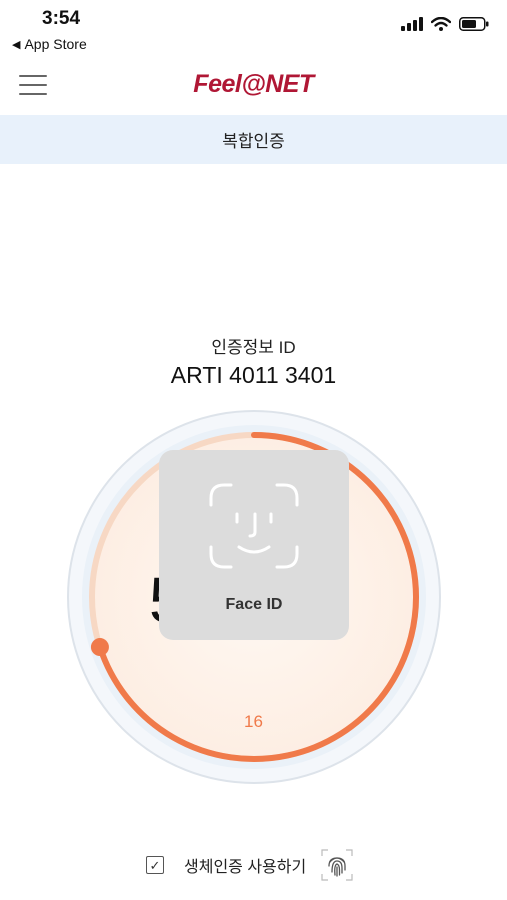 The height and width of the screenshot is (900, 507). I want to click on biometric-option: ✓ 생체인증 사용하기, so click(250, 865).